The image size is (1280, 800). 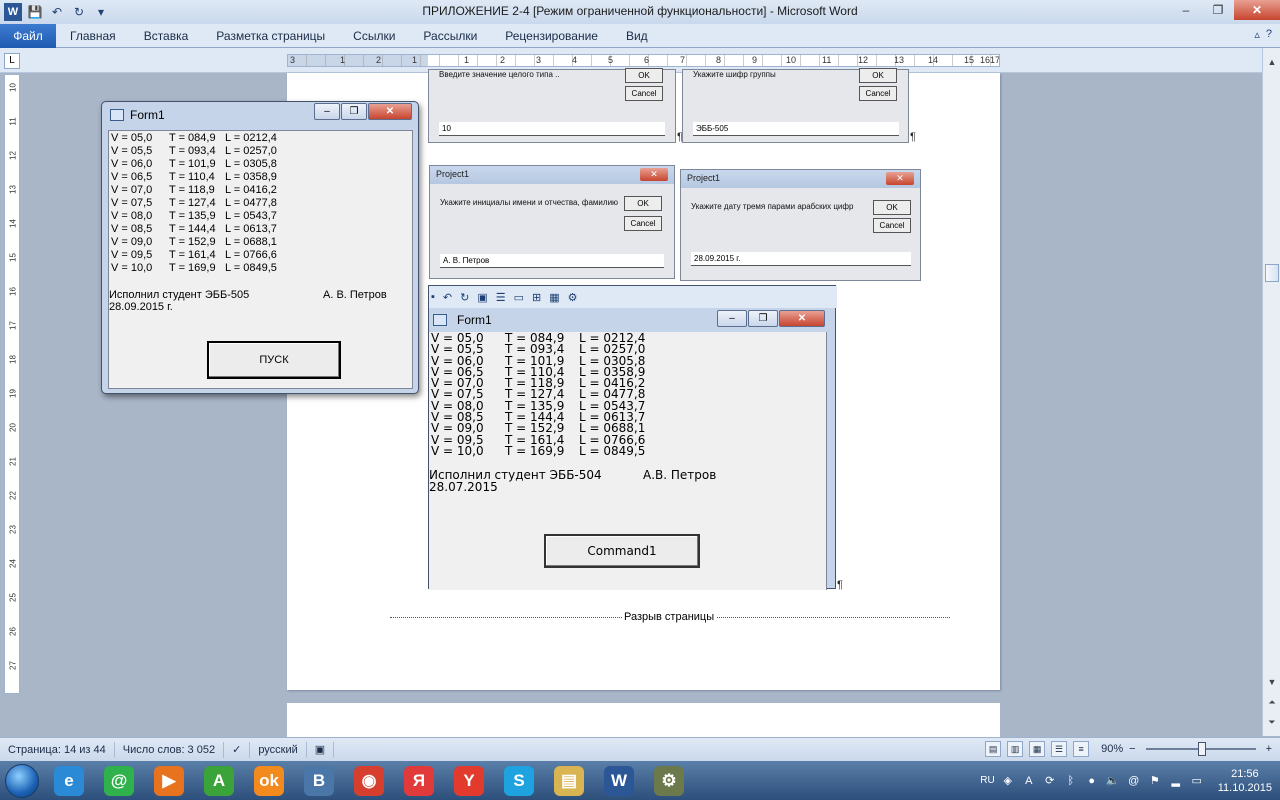 I want to click on customize-qat-dropdown-icon: ▾, so click(x=101, y=12).